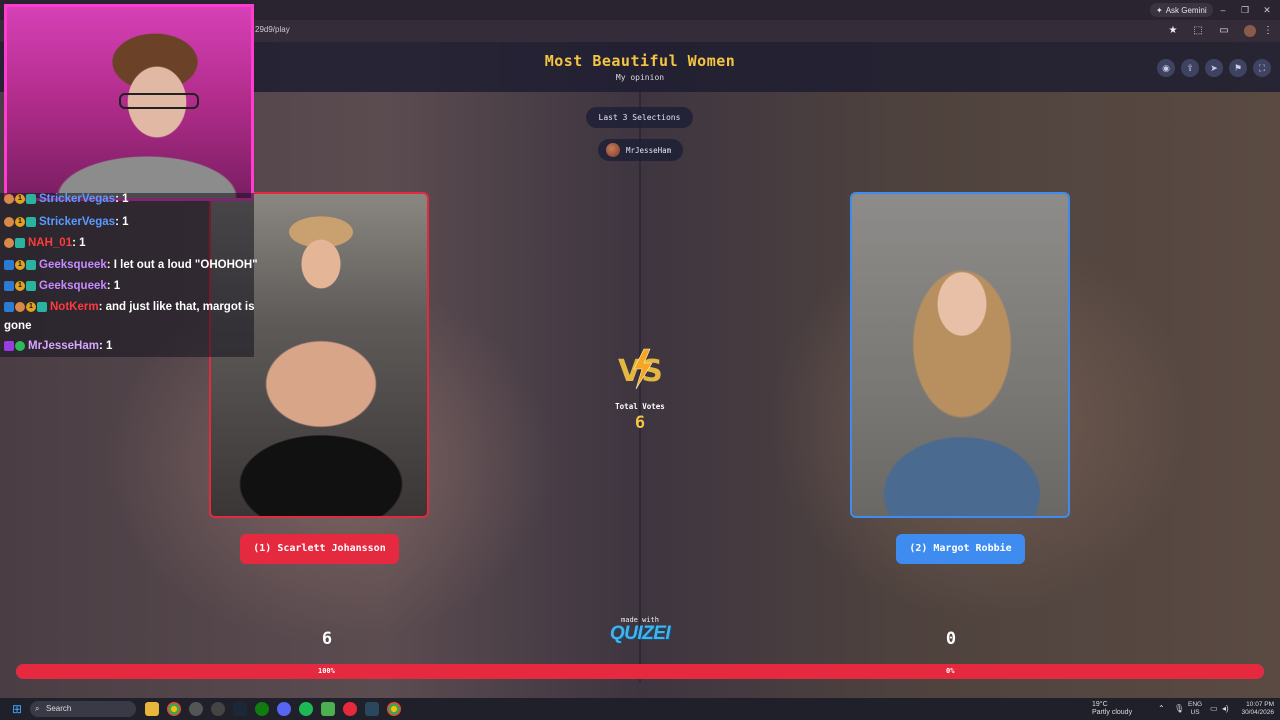 This screenshot has width=1280, height=720. Describe the element at coordinates (951, 639) in the screenshot. I see `option-2-vote-count: 0` at that location.